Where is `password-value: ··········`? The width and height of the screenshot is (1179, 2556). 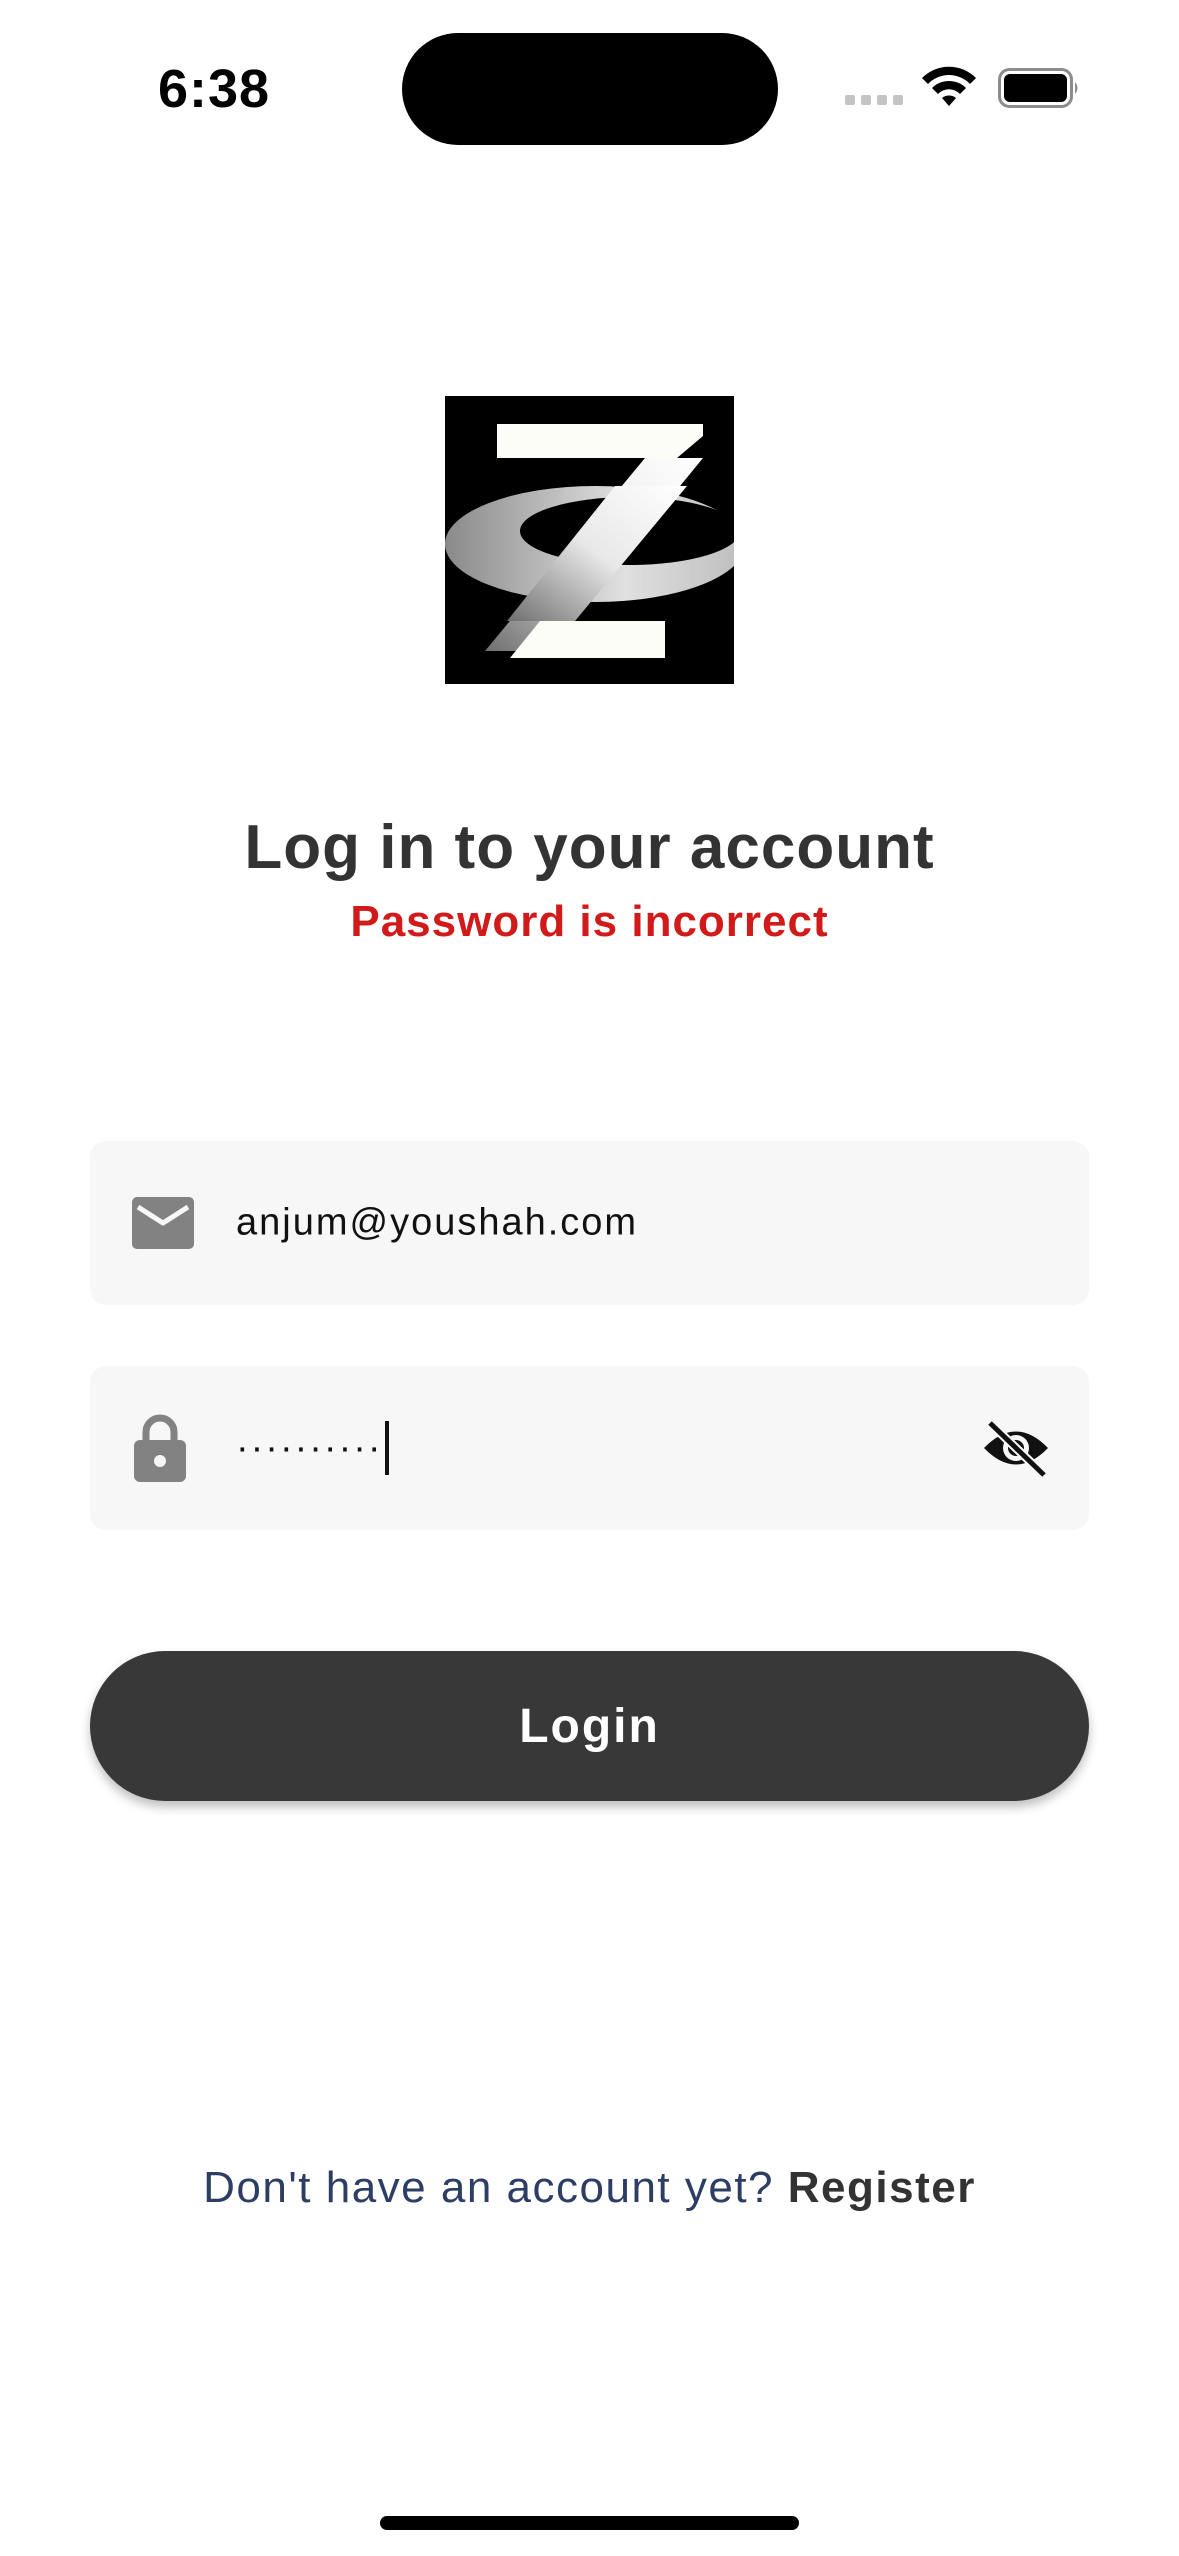 password-value: ·········· is located at coordinates (312, 1448).